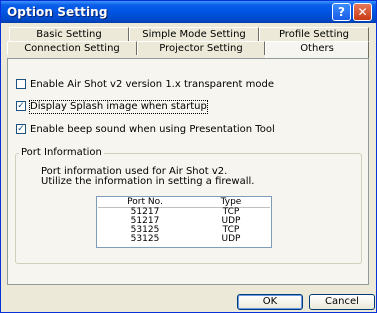 Image resolution: width=377 pixels, height=313 pixels. I want to click on tab-projector-setting: Projector Setting, so click(201, 48).